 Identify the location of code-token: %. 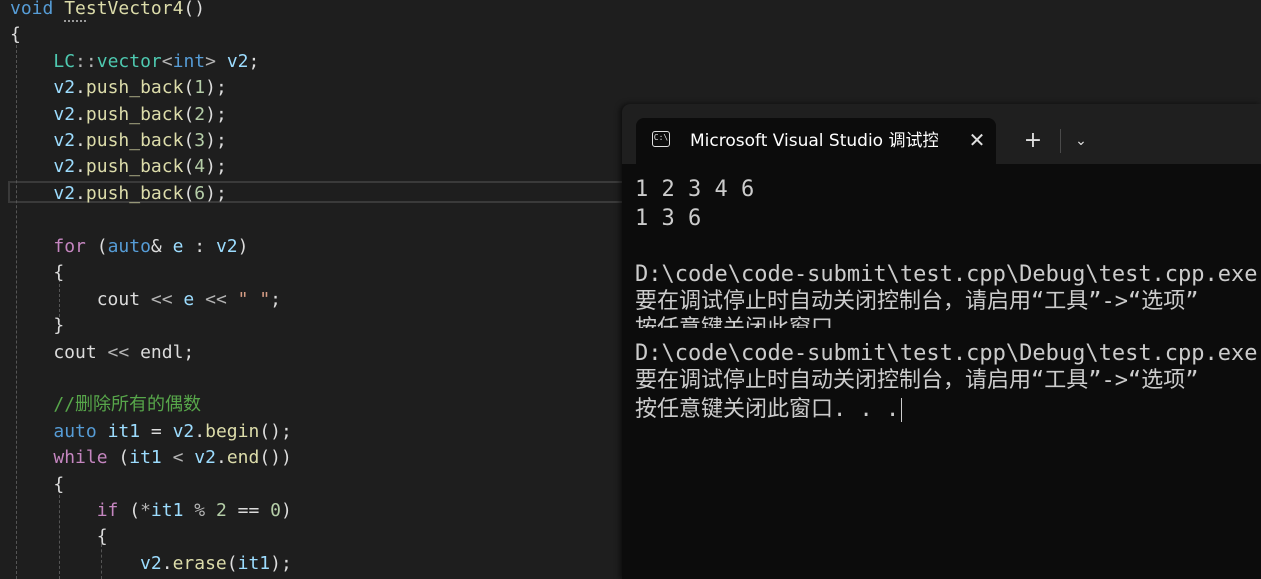
(200, 510).